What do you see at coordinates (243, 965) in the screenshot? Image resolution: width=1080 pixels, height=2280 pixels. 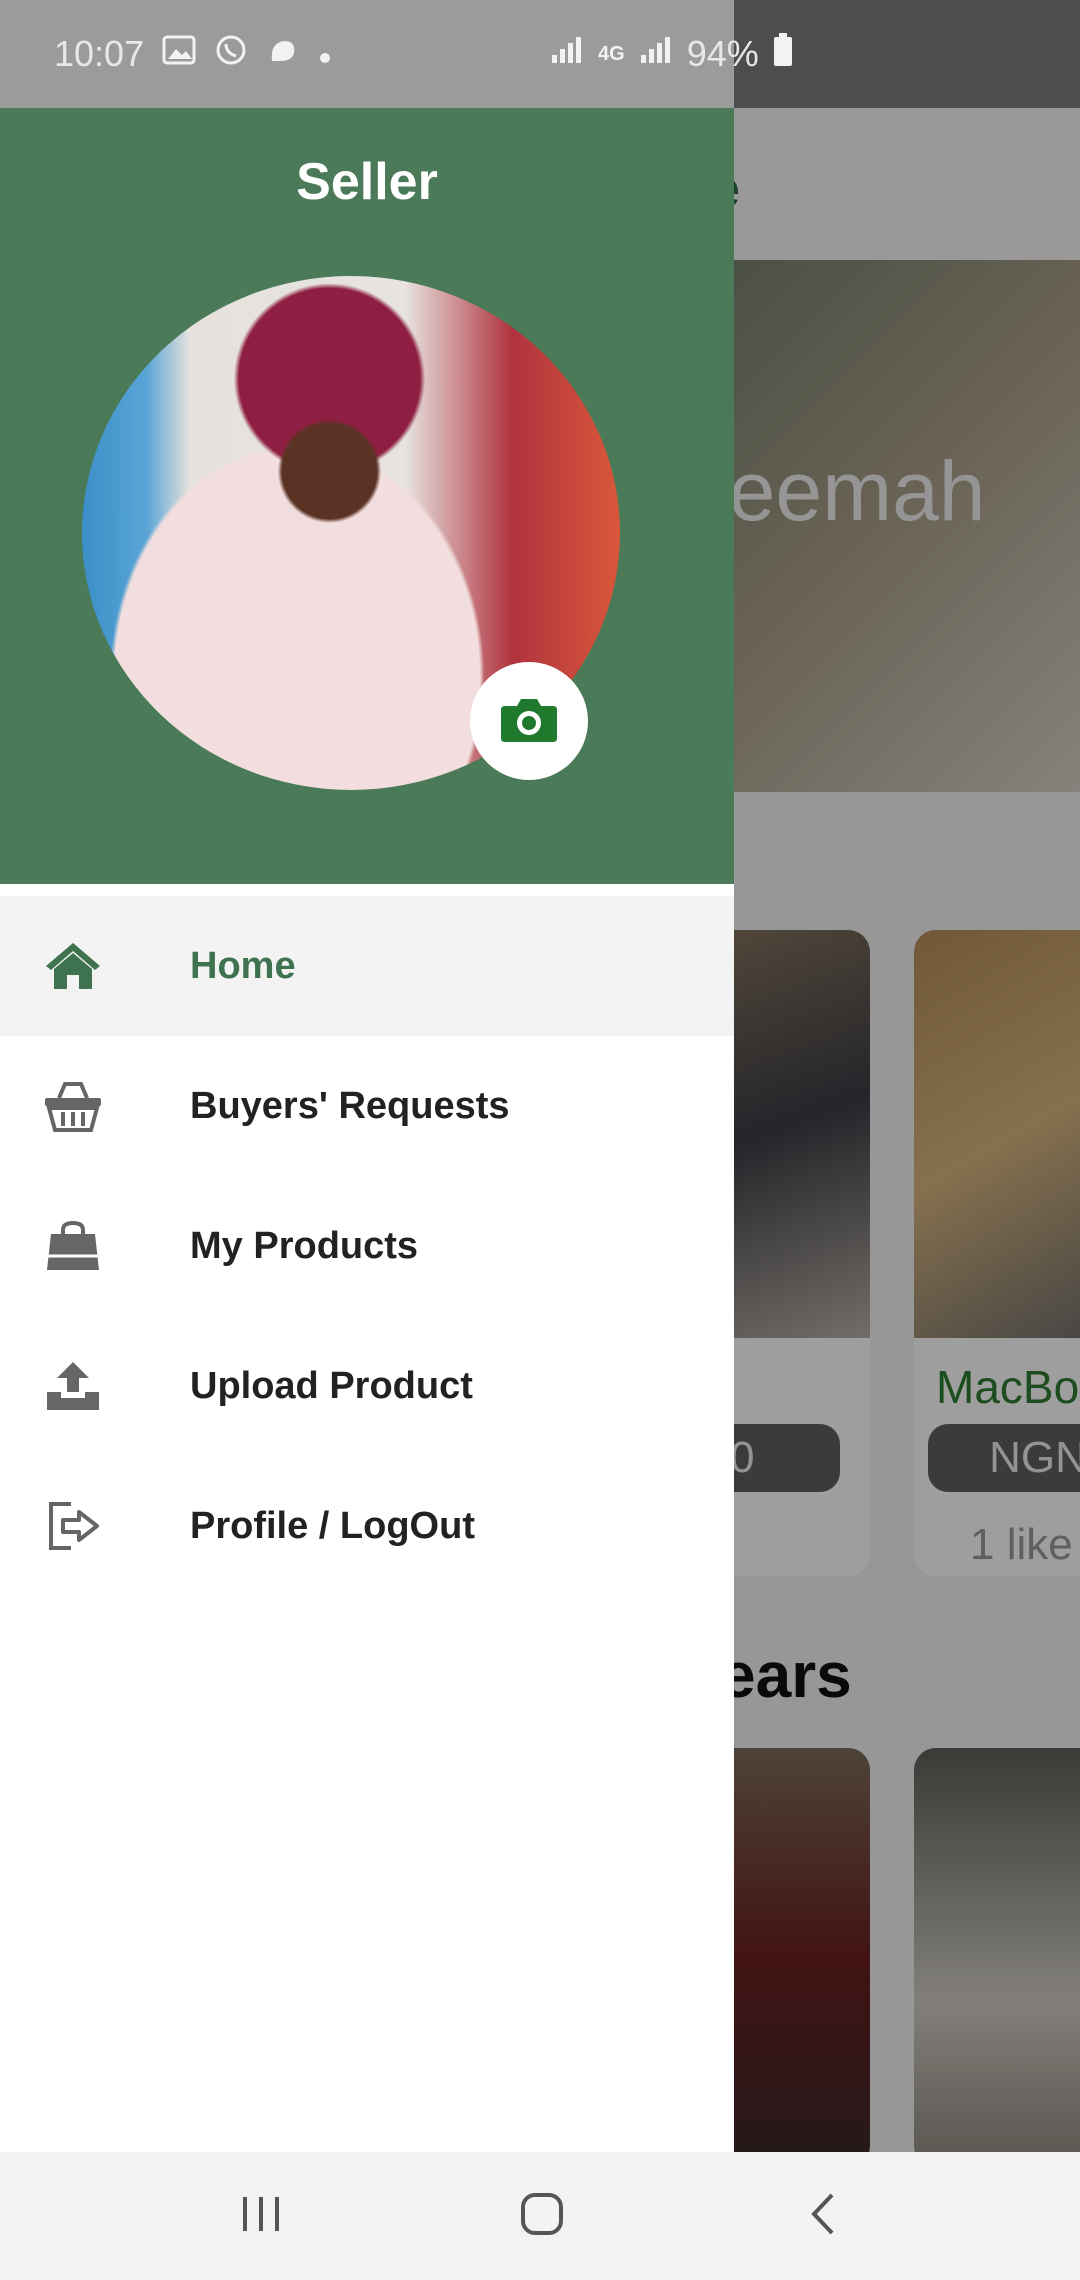 I see `menu-item-label: Home` at bounding box center [243, 965].